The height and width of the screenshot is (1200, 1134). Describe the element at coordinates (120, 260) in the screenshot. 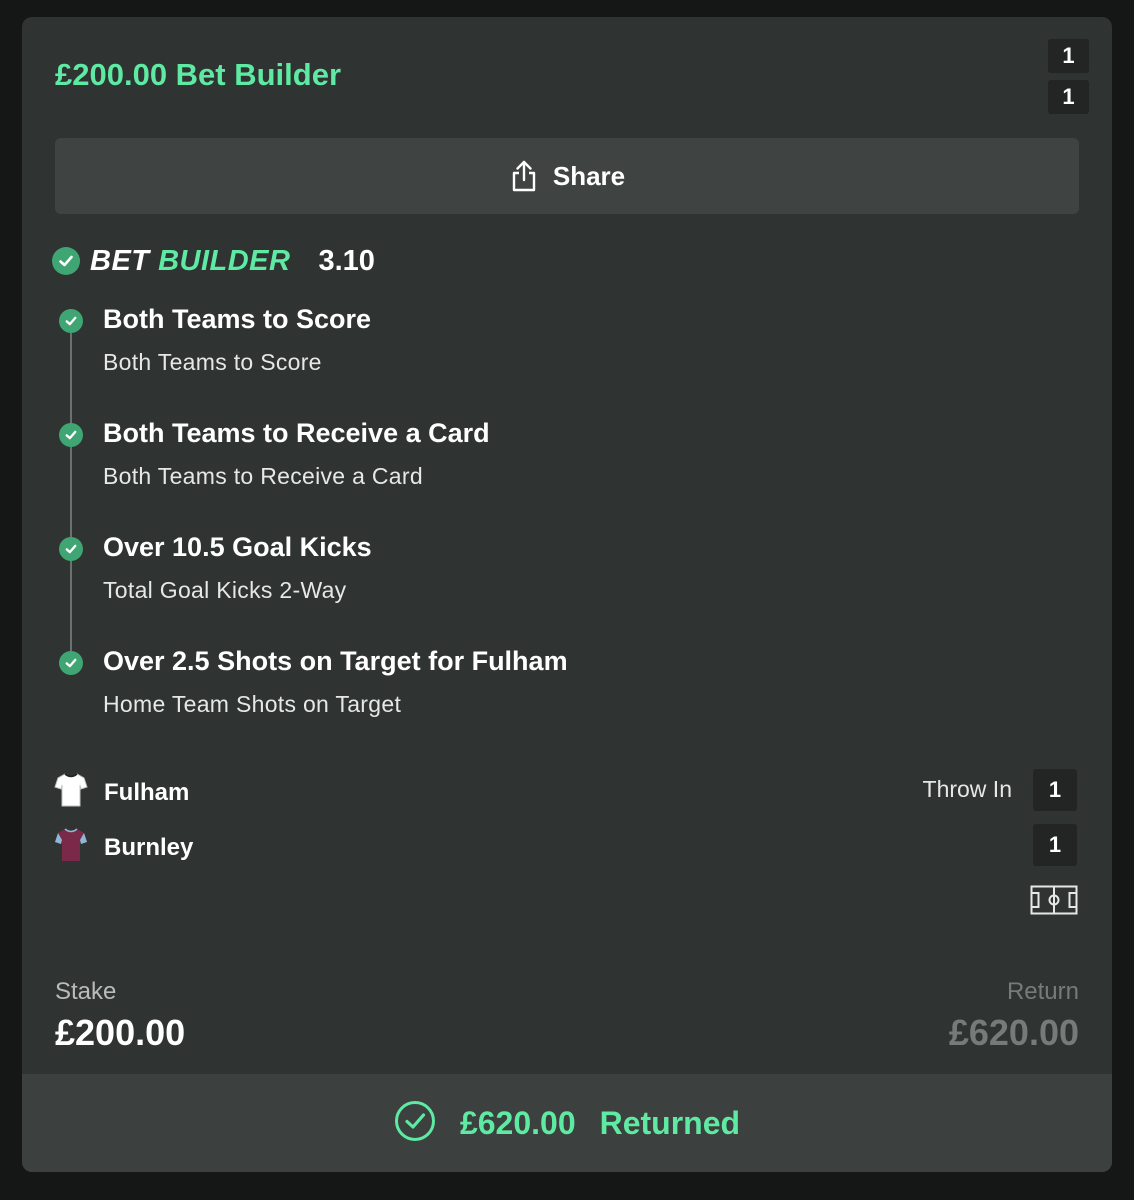

I see `logo-word-bet: BET` at that location.